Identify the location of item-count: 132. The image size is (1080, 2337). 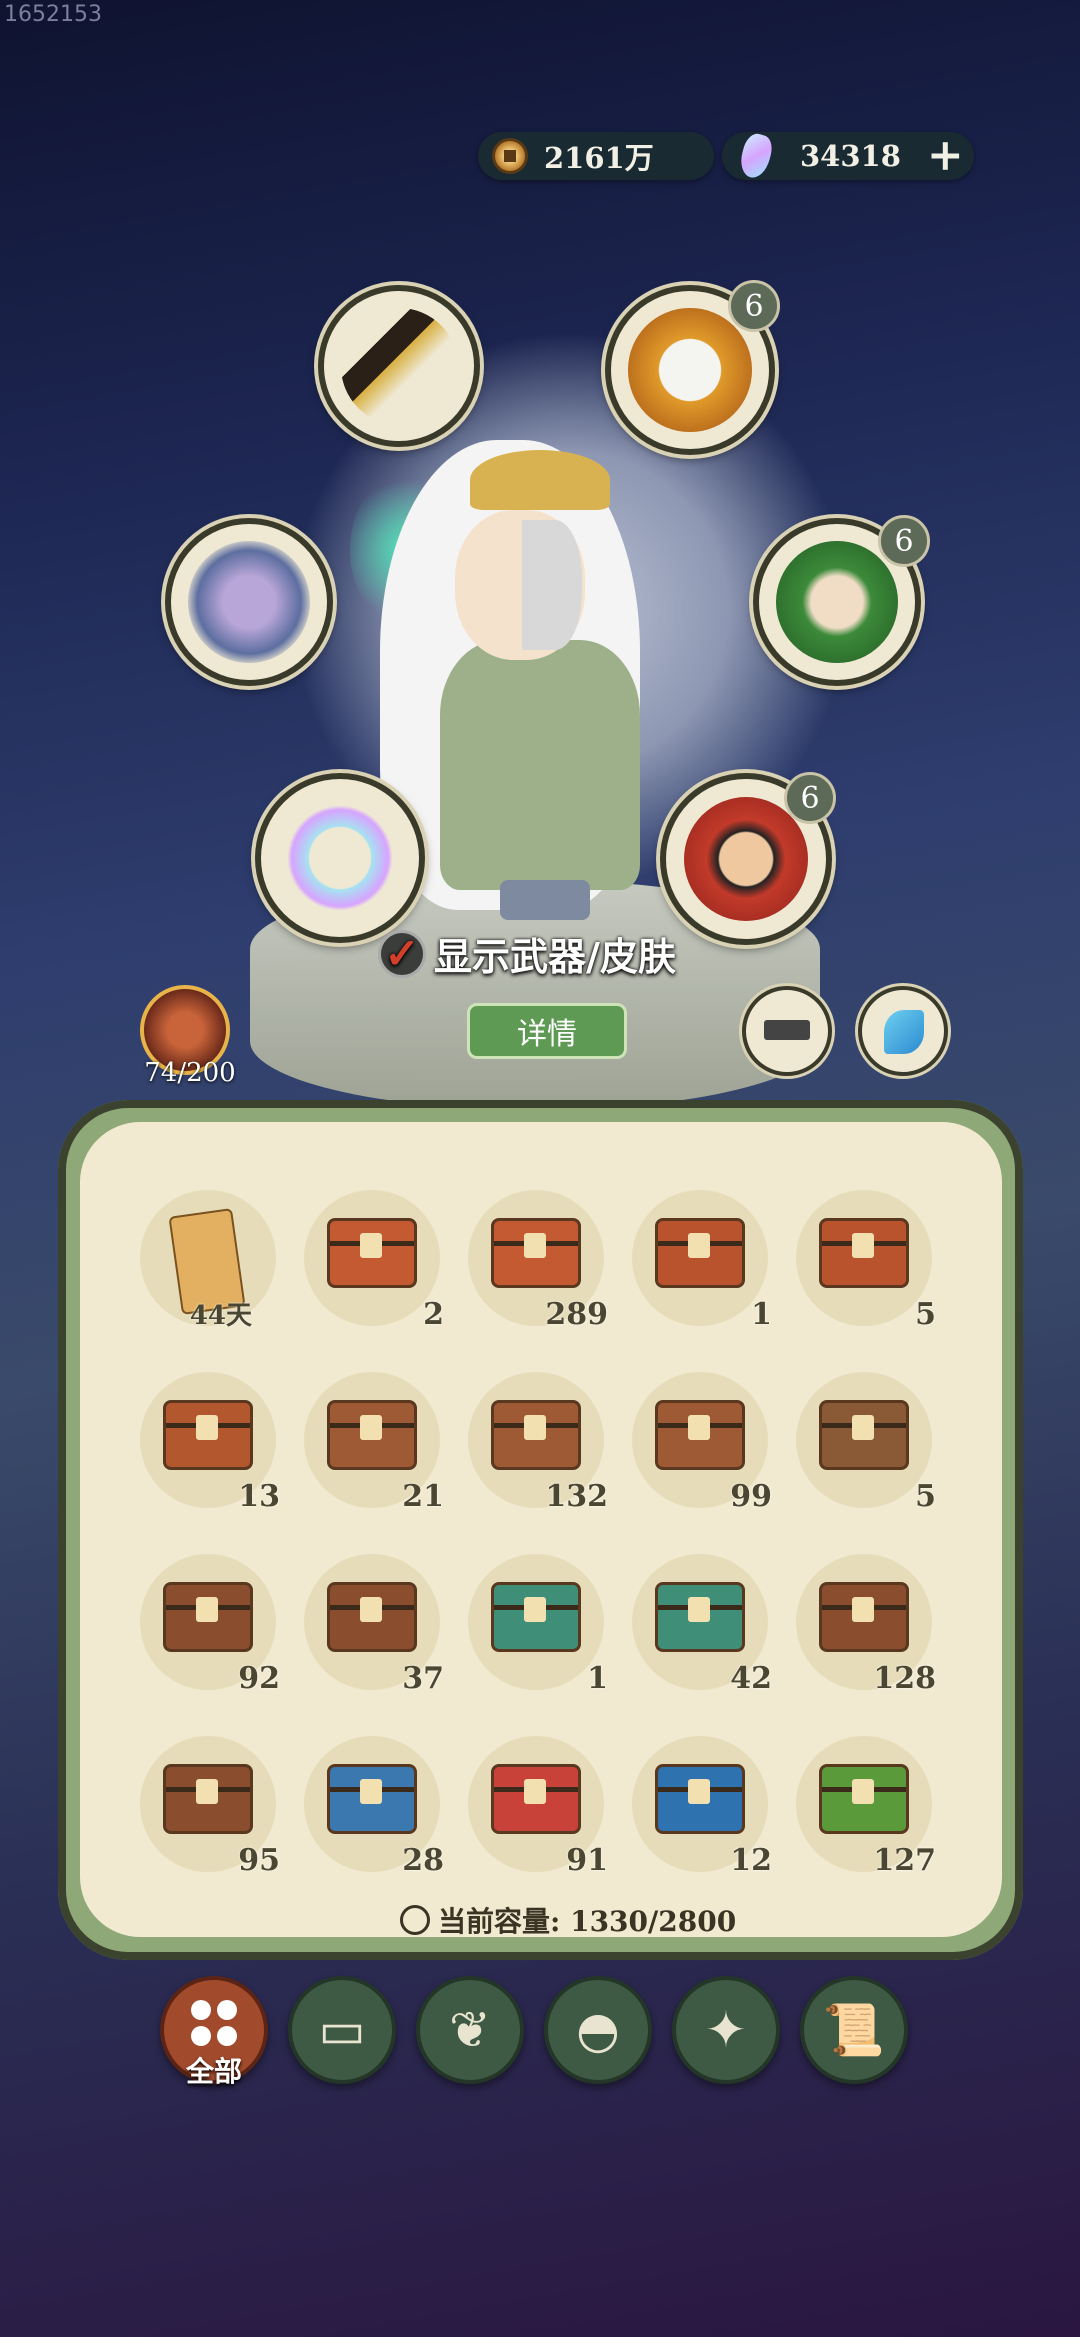
(576, 1496).